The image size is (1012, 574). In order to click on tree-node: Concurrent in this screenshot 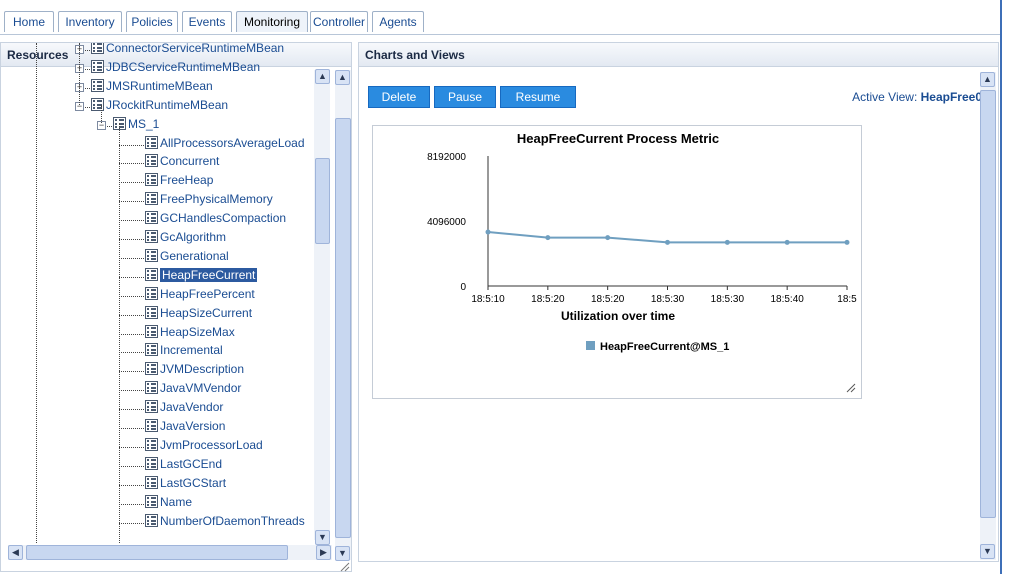, I will do `click(182, 161)`.